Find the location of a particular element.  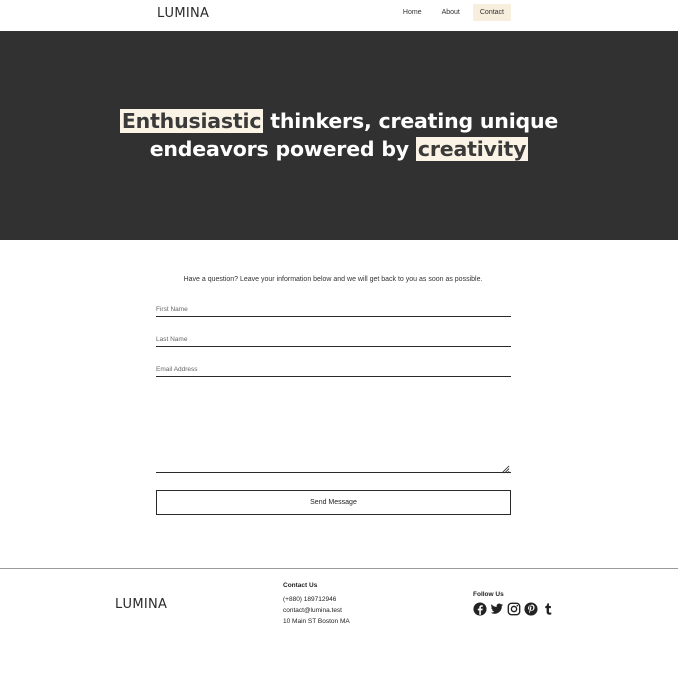

footer-logo-mark: L is located at coordinates (118, 604).